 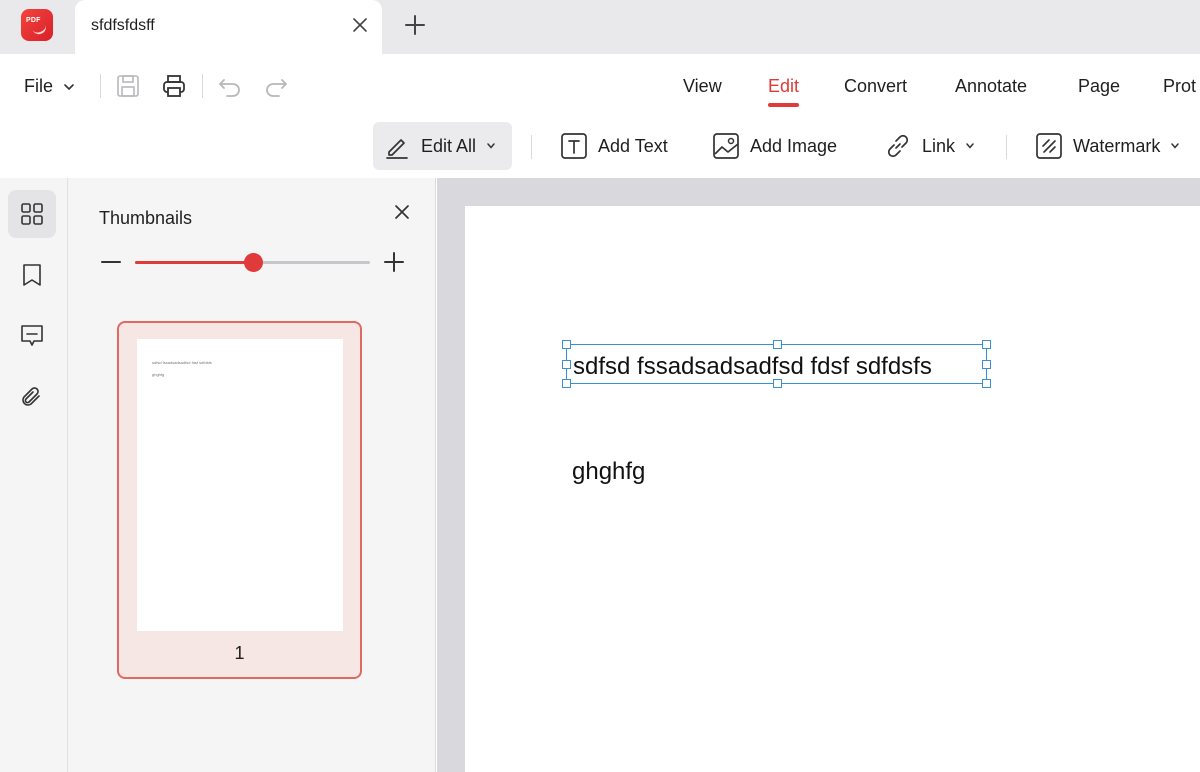 I want to click on panel-title: Thumbnails, so click(x=146, y=218).